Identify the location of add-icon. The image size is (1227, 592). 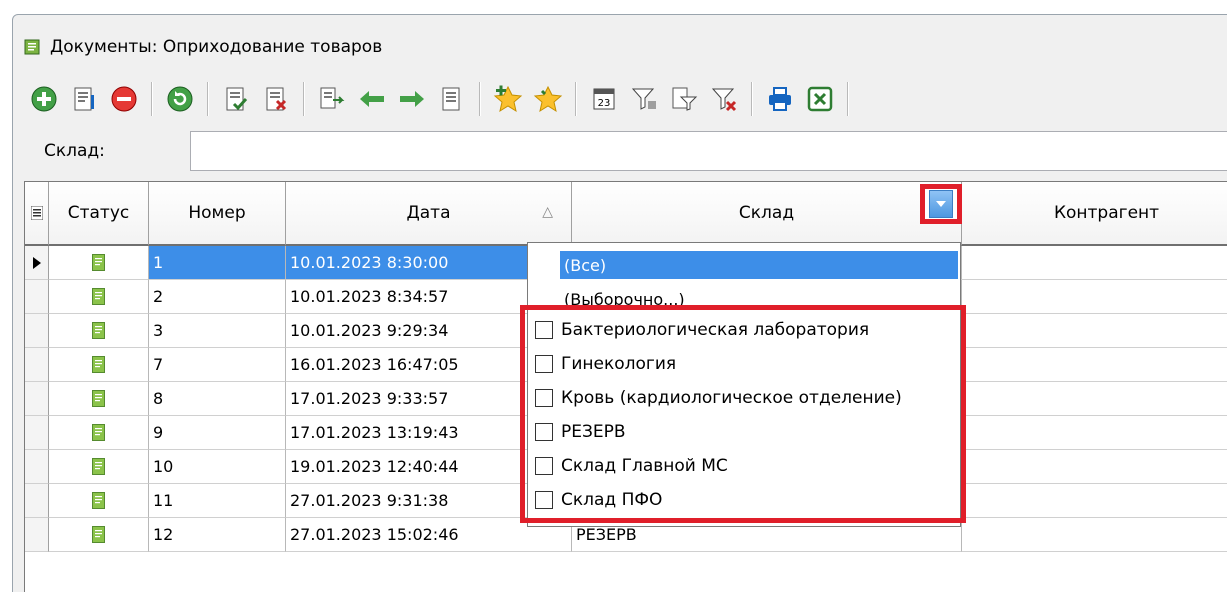
(44, 99).